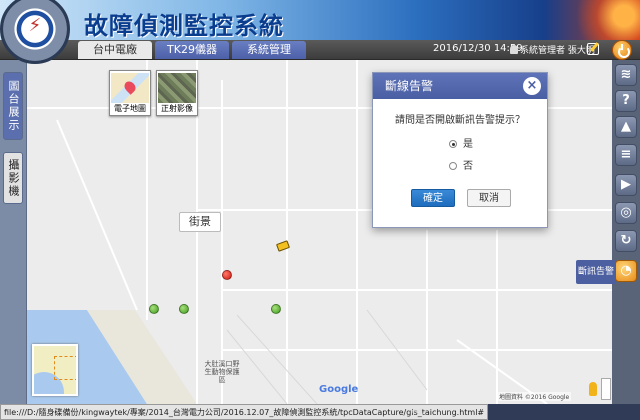 The image size is (640, 420). What do you see at coordinates (227, 275) in the screenshot?
I see `device-marker-offline` at bounding box center [227, 275].